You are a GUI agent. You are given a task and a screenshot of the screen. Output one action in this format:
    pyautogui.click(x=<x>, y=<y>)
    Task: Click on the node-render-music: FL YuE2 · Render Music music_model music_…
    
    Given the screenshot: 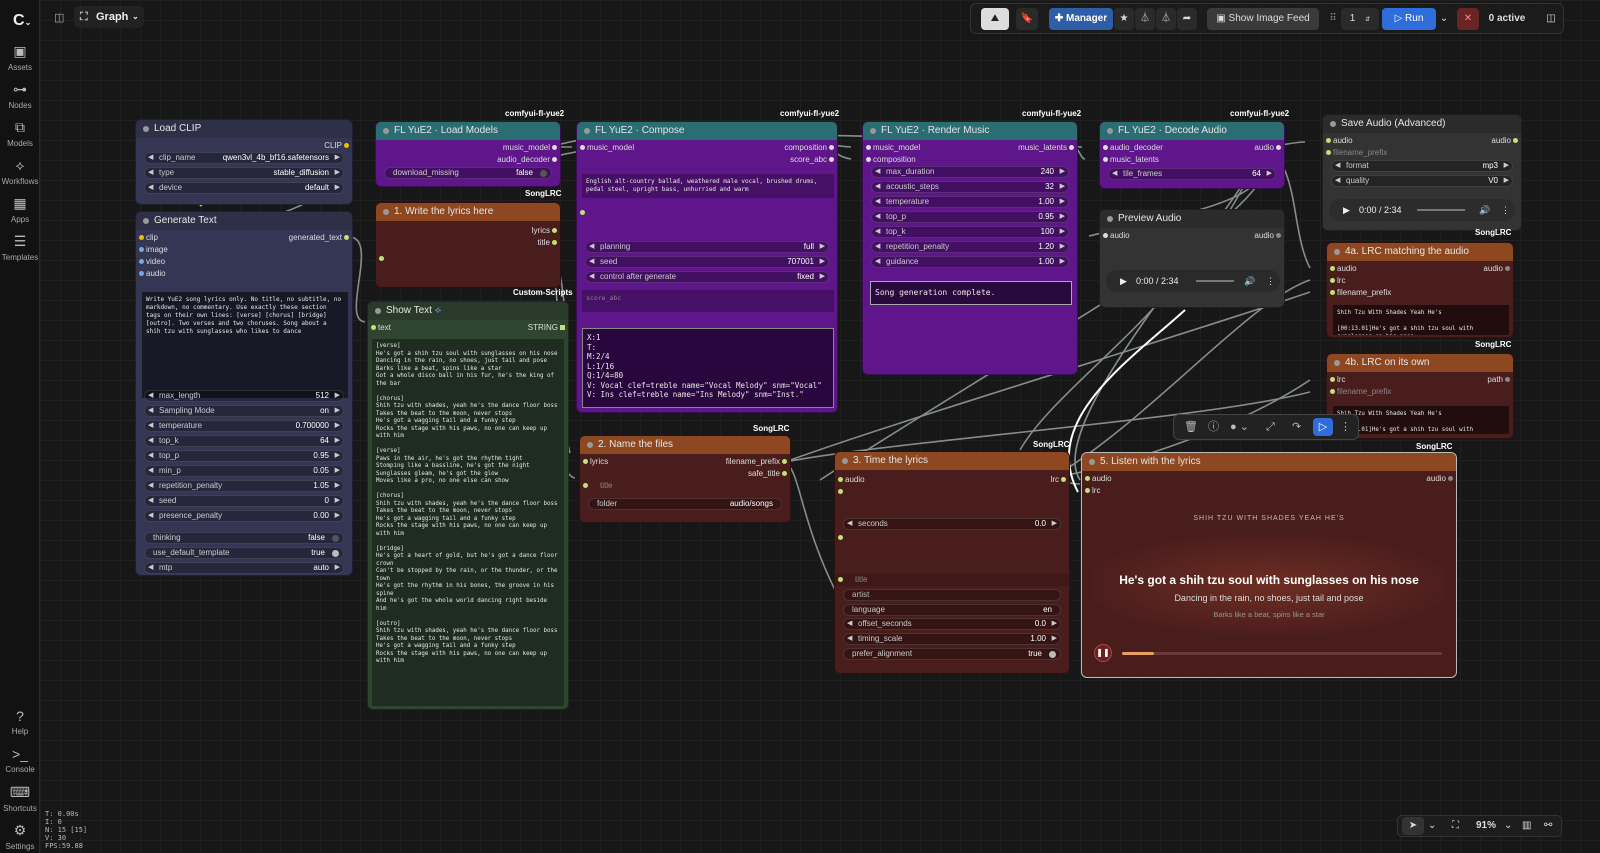 What is the action you would take?
    pyautogui.click(x=970, y=248)
    